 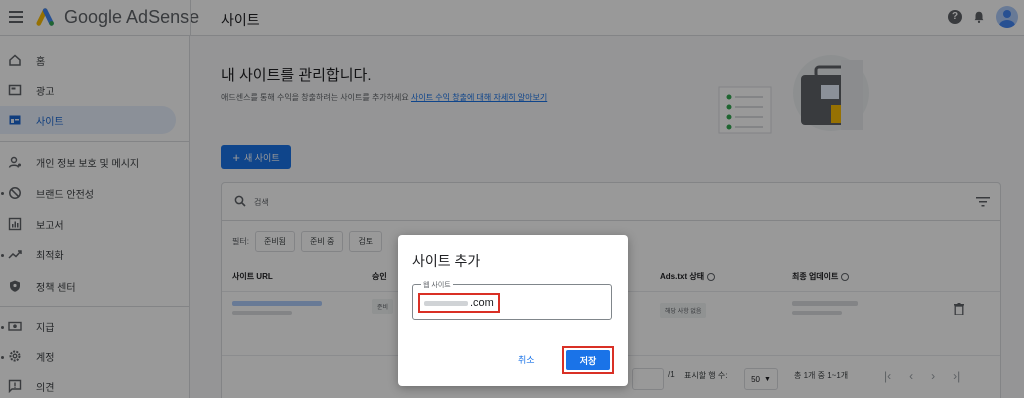 I want to click on save-button-highlight: 저장, so click(x=588, y=360).